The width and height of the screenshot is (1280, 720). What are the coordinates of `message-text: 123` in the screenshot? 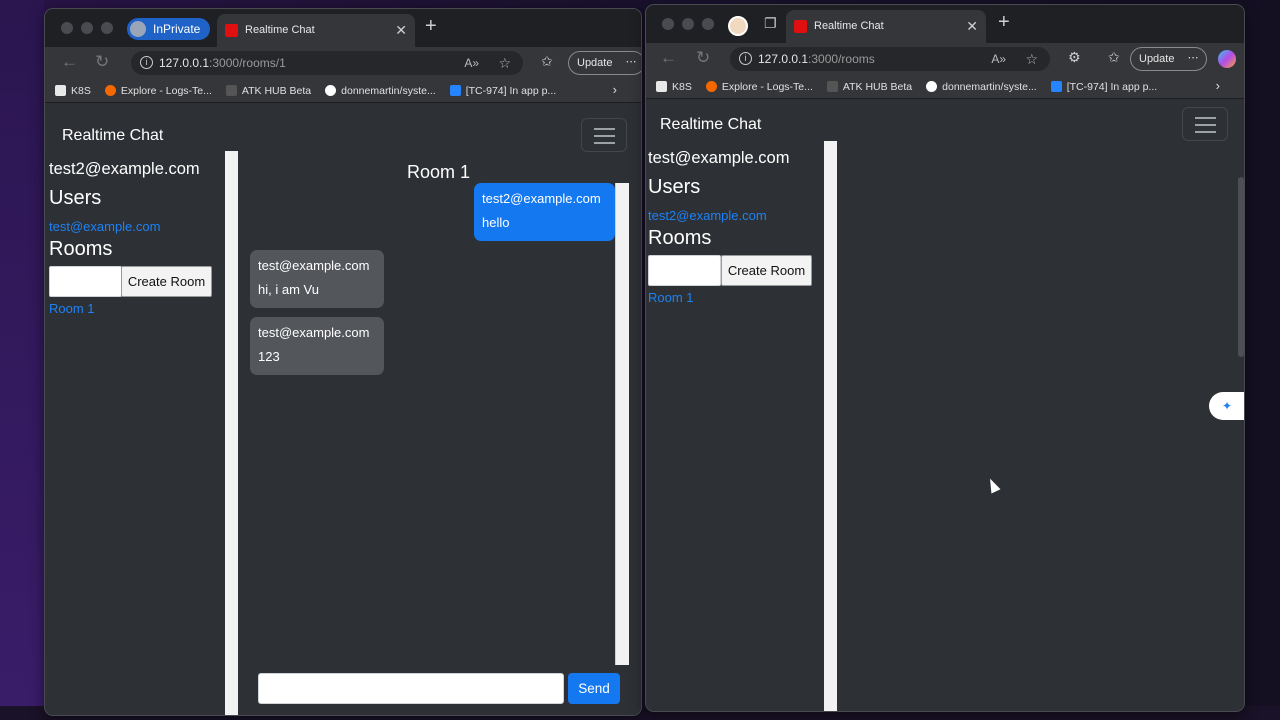 It's located at (269, 356).